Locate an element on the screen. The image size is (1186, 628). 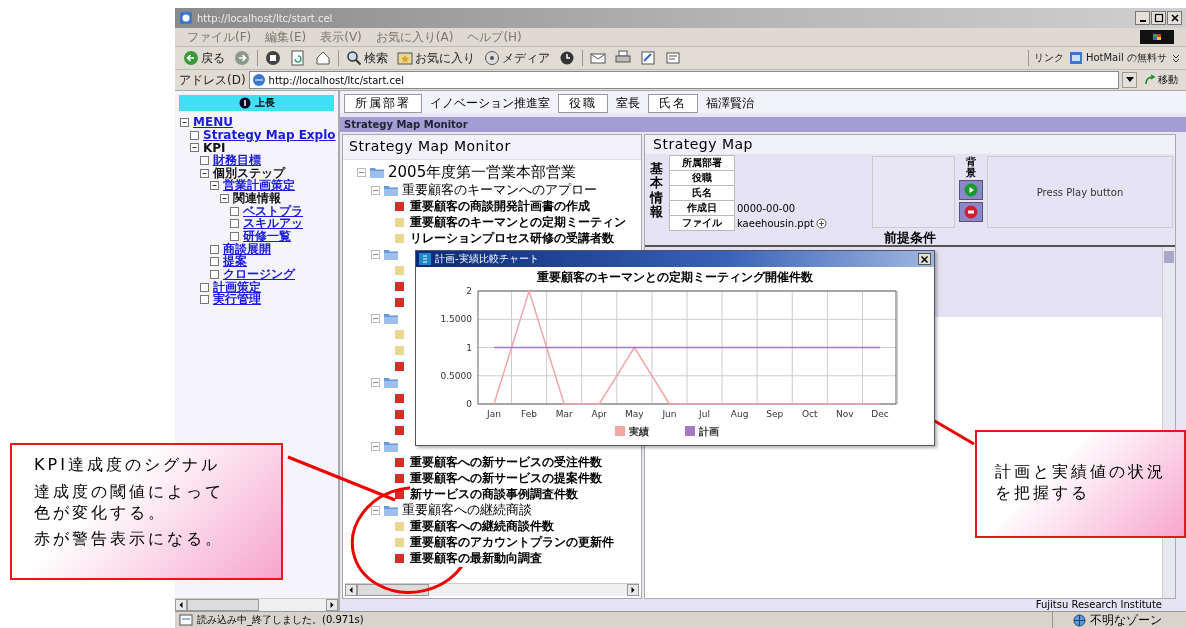
field-value: 室長 is located at coordinates (628, 103).